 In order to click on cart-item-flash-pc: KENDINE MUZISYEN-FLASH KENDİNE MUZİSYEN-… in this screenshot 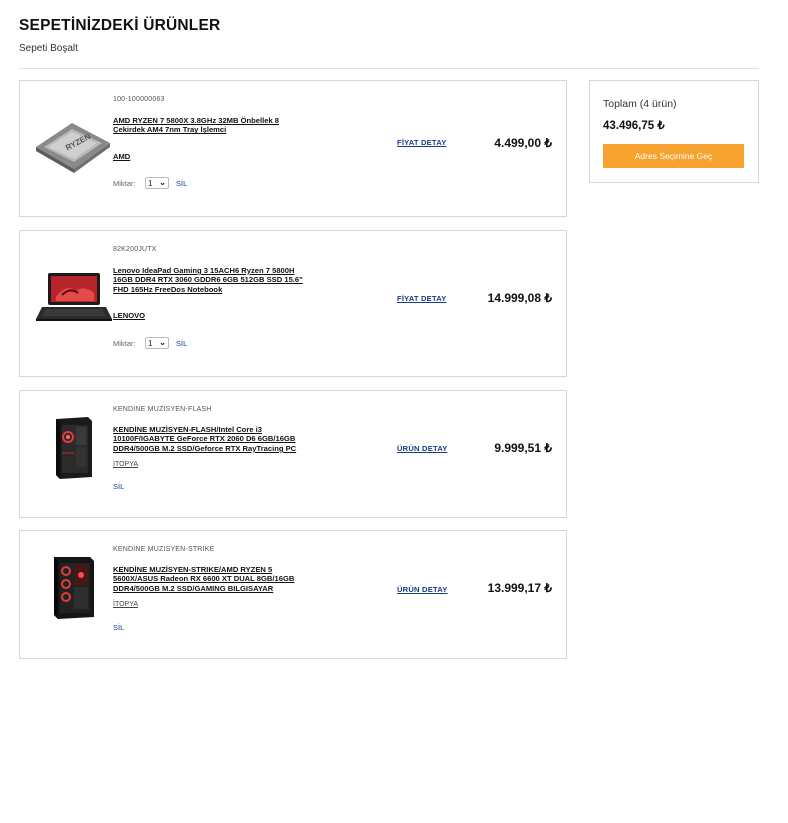, I will do `click(293, 454)`.